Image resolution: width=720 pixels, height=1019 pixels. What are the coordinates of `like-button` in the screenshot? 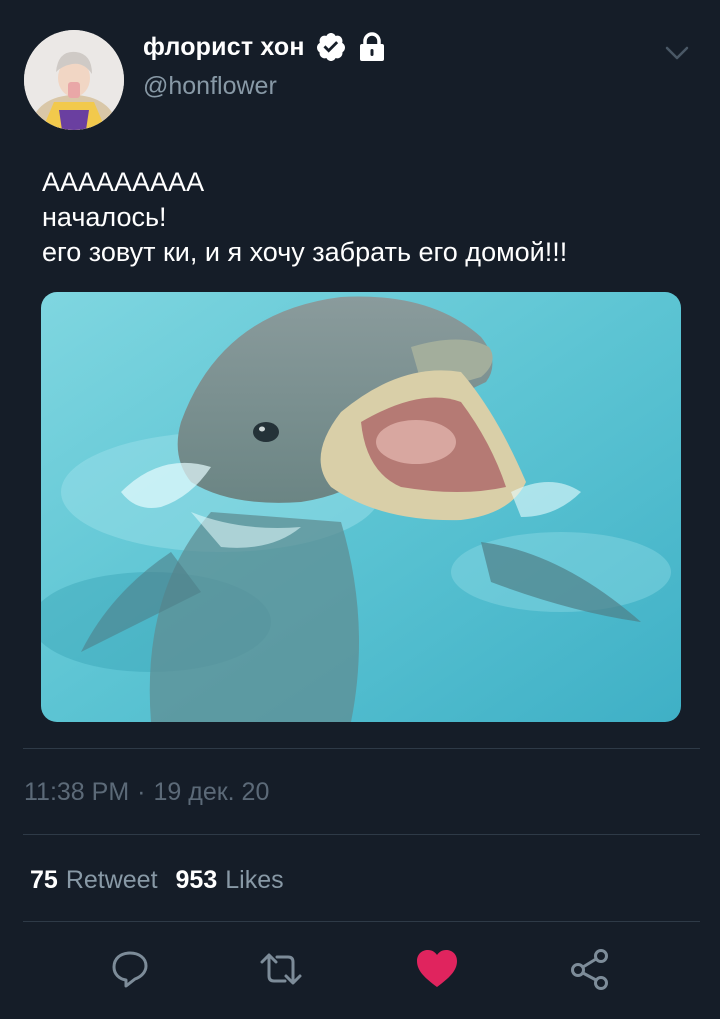 It's located at (437, 969).